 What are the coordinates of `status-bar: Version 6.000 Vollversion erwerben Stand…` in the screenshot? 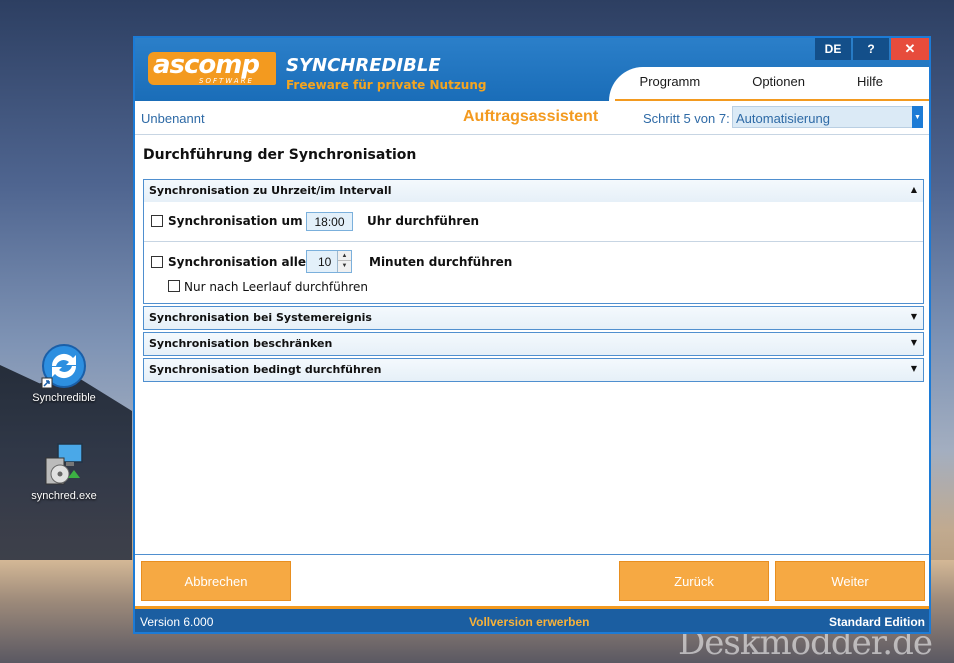 It's located at (532, 619).